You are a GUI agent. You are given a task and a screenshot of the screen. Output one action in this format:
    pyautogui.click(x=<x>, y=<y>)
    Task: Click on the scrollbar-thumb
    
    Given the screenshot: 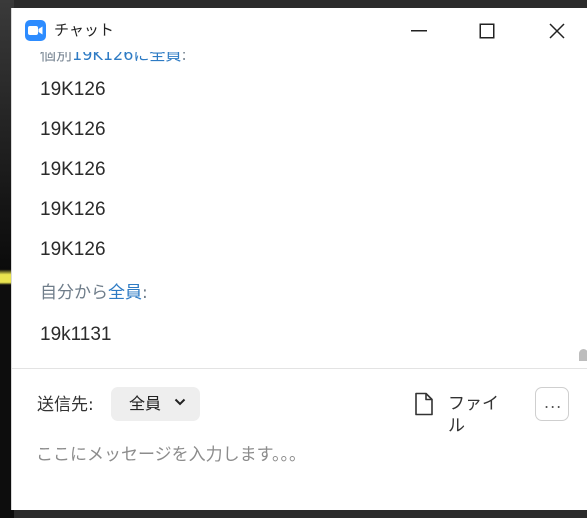 What is the action you would take?
    pyautogui.click(x=583, y=355)
    